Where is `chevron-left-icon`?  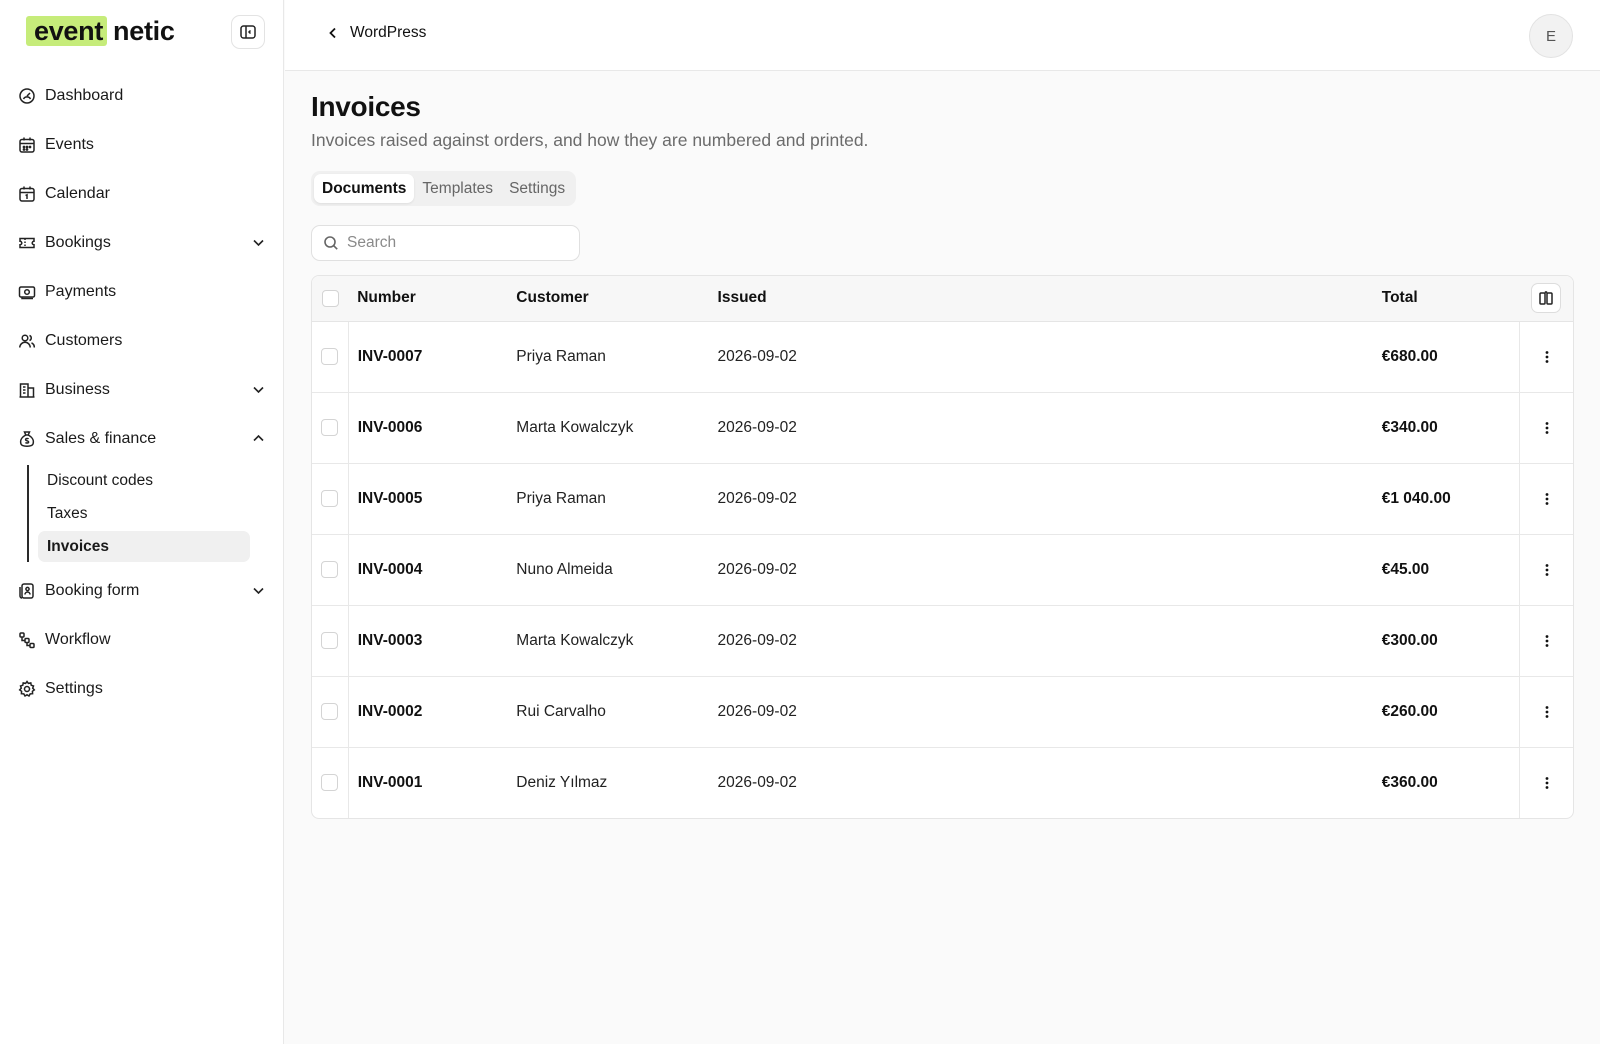 chevron-left-icon is located at coordinates (332, 33).